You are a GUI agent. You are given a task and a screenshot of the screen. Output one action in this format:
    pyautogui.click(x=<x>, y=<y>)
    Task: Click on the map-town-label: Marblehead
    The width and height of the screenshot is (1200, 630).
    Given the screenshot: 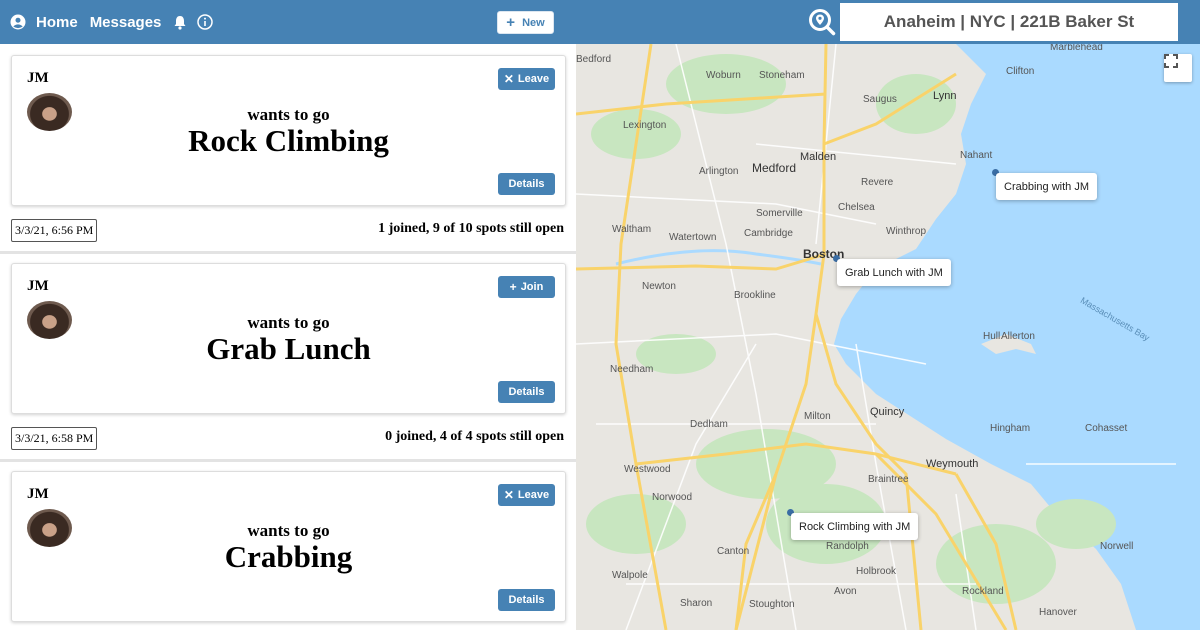 What is the action you would take?
    pyautogui.click(x=1076, y=48)
    